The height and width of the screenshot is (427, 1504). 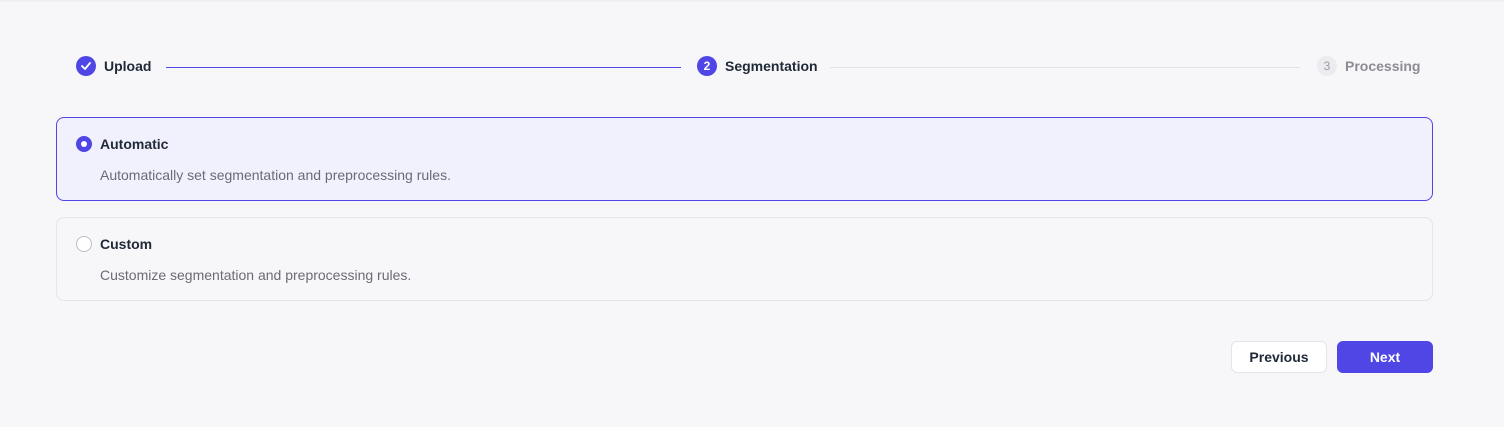 I want to click on step-number-badge: 2, so click(x=707, y=66).